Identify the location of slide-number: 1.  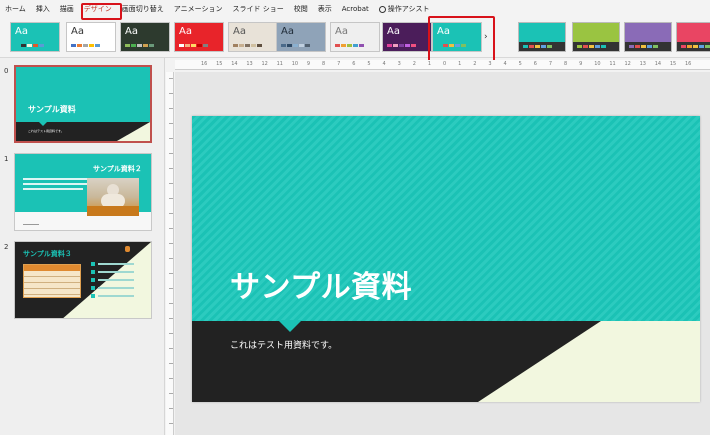
(6, 159).